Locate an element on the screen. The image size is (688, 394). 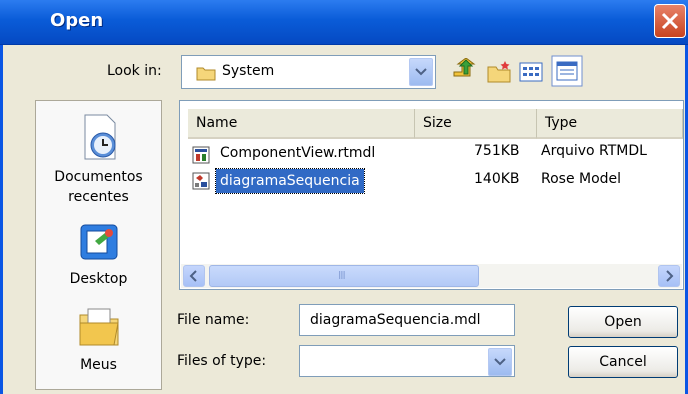
open-button: Open is located at coordinates (623, 322).